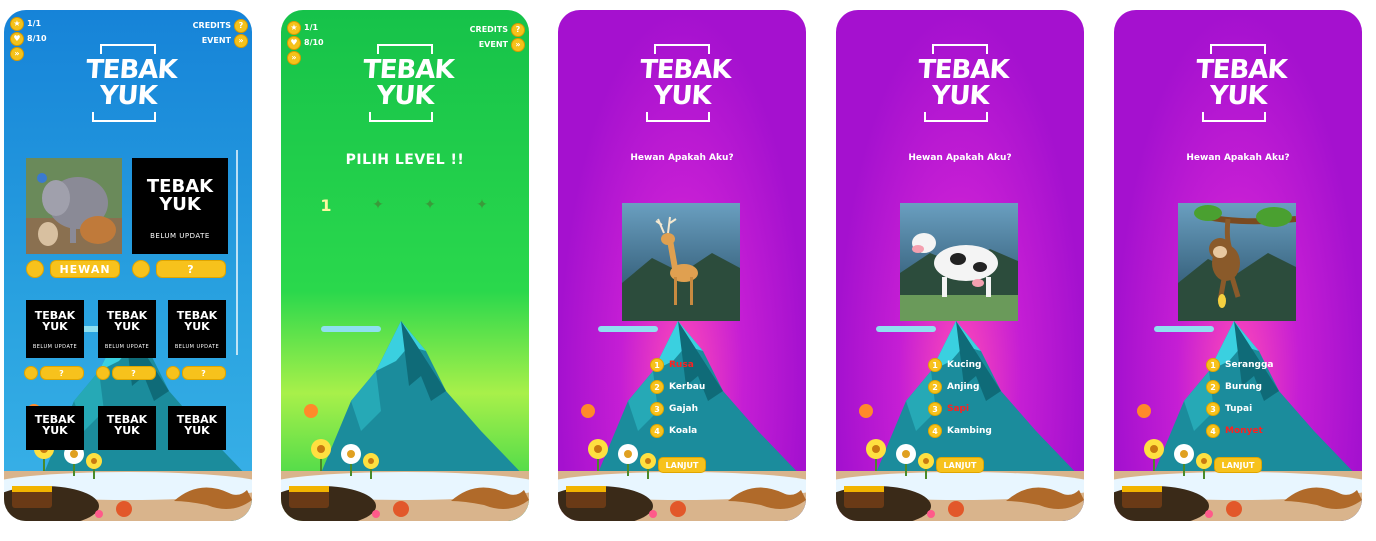 Image resolution: width=1376 pixels, height=541 pixels. What do you see at coordinates (960, 409) in the screenshot?
I see `answer-option-3: 3 Sapi` at bounding box center [960, 409].